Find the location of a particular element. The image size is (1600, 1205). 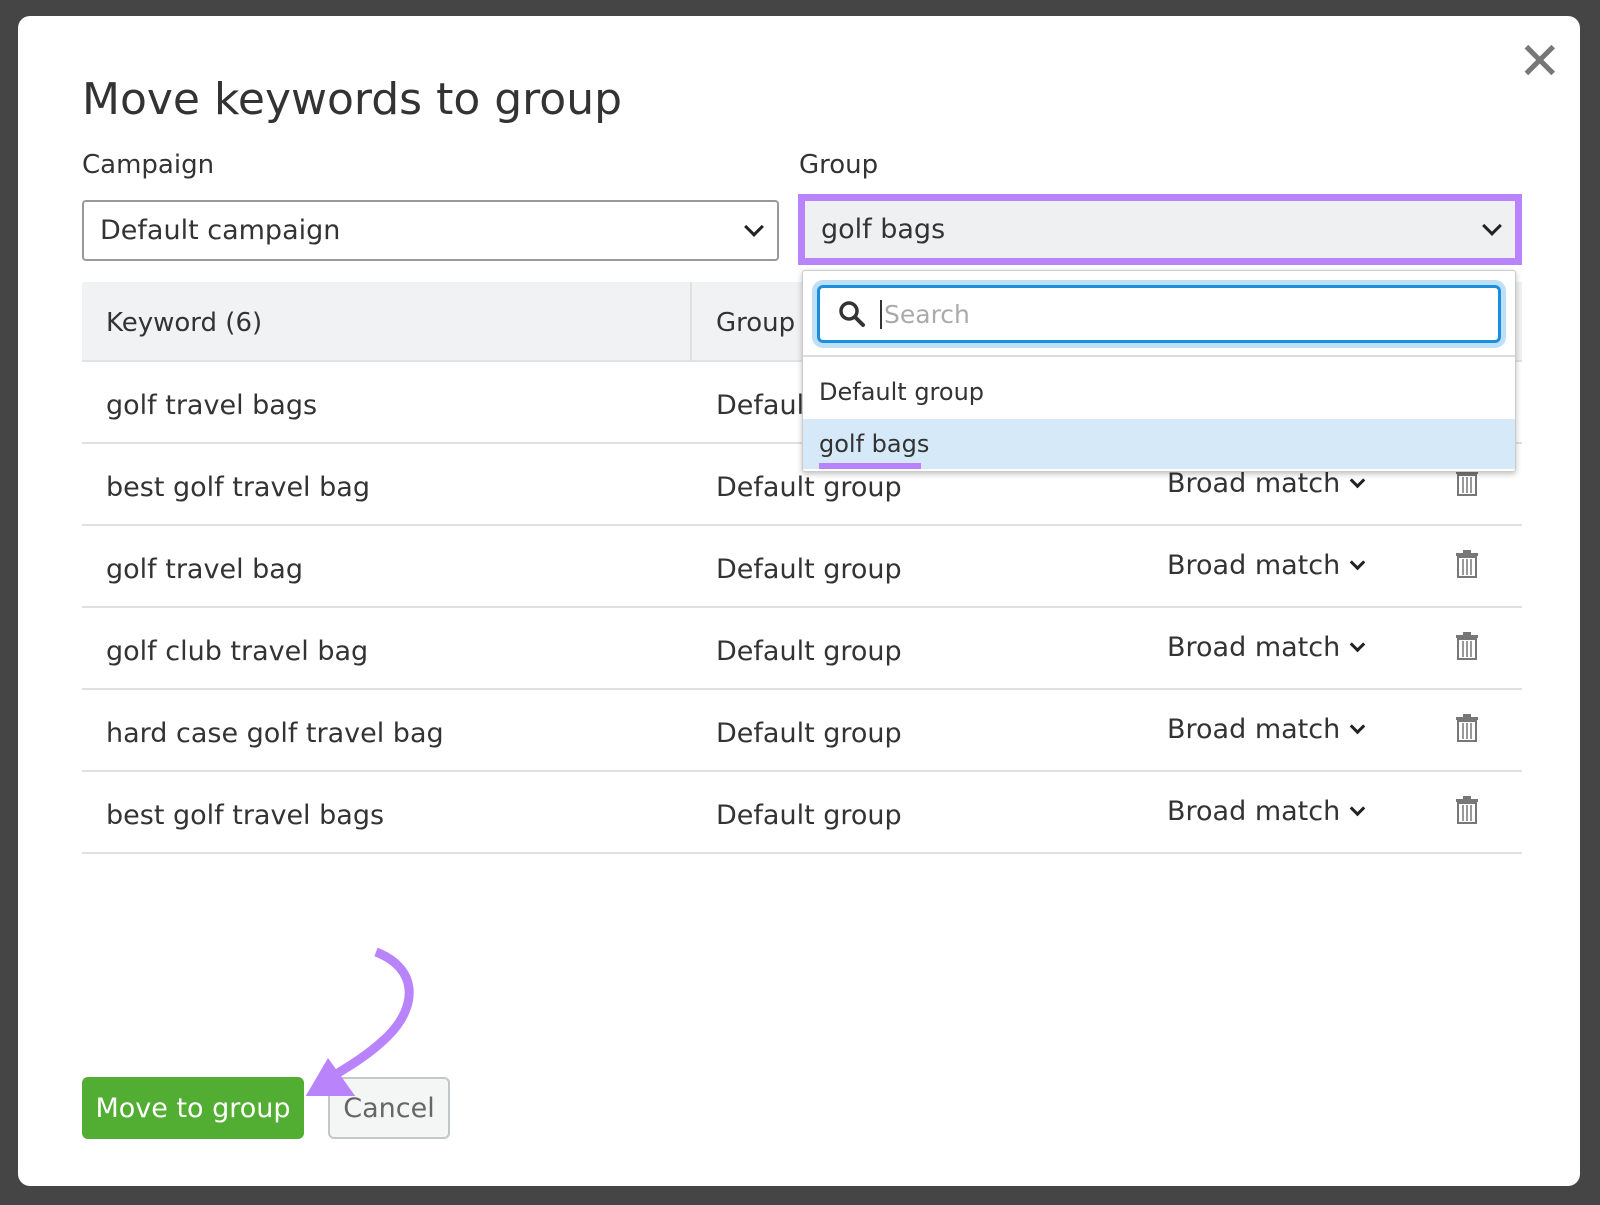

dialog-title: Move keywords to group is located at coordinates (352, 99).